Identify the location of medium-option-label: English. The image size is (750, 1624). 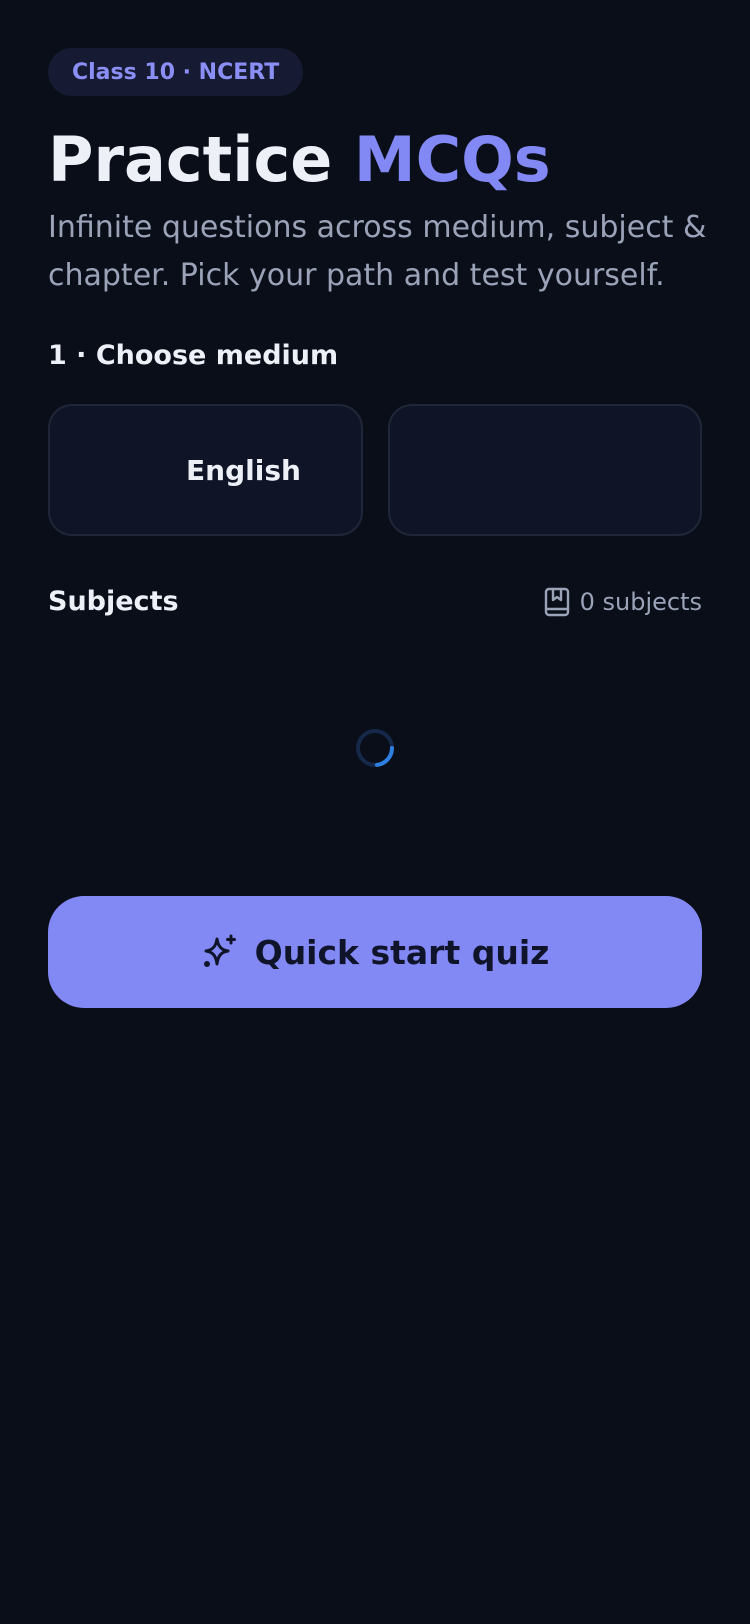
(243, 470).